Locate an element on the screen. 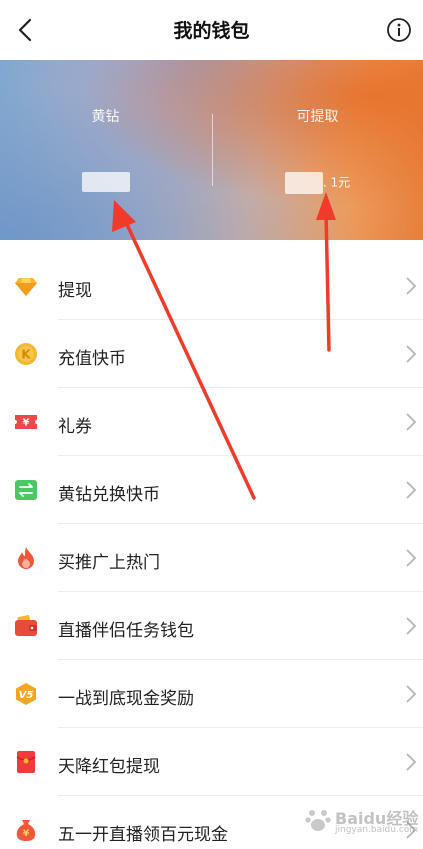  svg-text: K is located at coordinates (26, 355).